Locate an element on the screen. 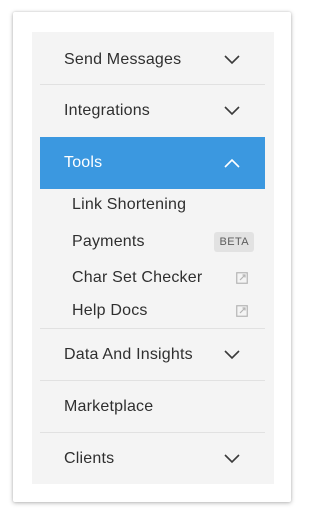  menu-item-integrations: Integrations is located at coordinates (152, 111).